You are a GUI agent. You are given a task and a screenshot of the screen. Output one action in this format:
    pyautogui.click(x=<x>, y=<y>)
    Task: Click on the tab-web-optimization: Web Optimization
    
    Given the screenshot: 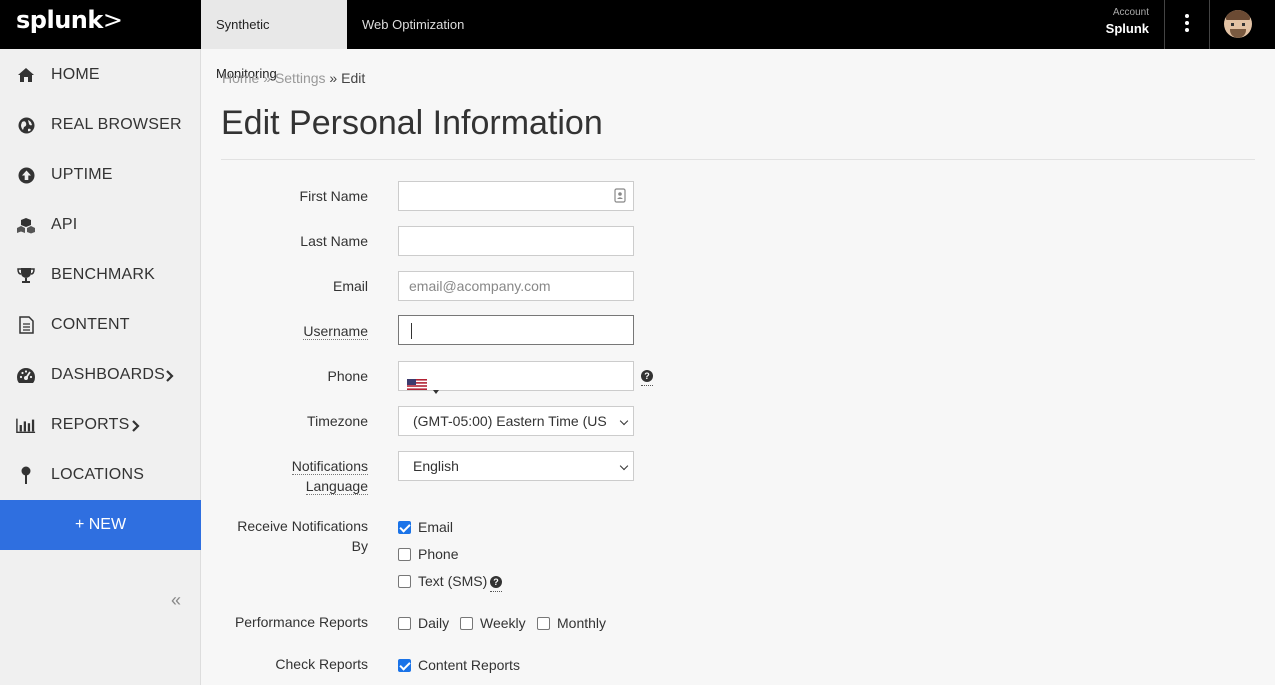 What is the action you would take?
    pyautogui.click(x=413, y=24)
    